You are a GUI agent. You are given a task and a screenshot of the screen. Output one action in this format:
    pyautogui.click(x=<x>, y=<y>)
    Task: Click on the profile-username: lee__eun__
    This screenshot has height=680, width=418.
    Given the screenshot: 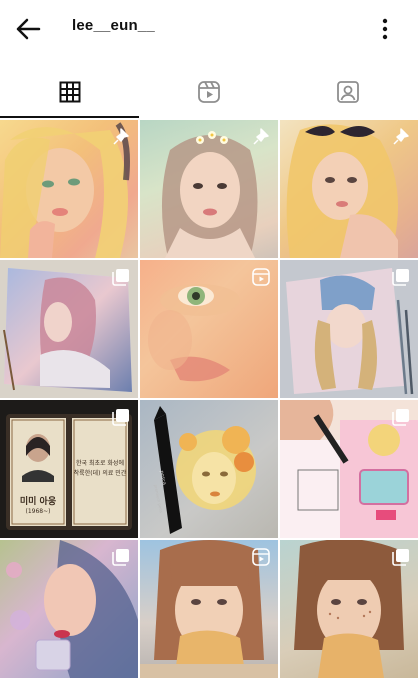 What is the action you would take?
    pyautogui.click(x=113, y=25)
    